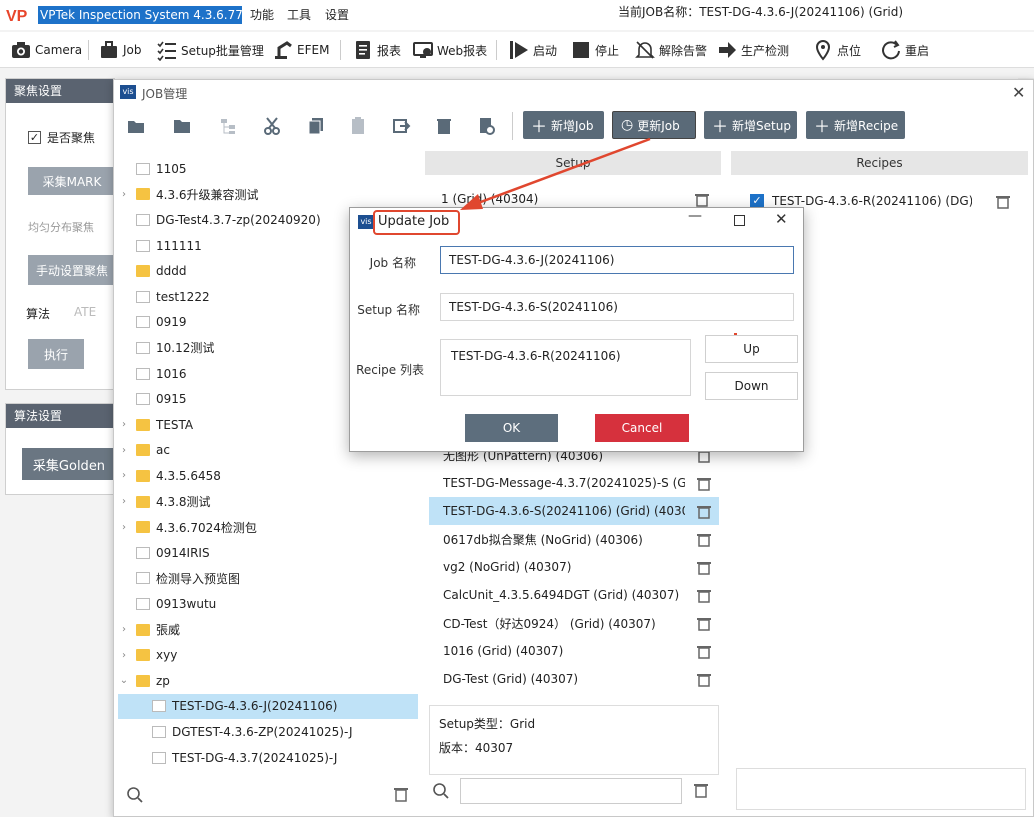  Describe the element at coordinates (268, 732) in the screenshot. I see `tree-item: DGTEST-4.3.6-ZP(20241025)-J` at that location.